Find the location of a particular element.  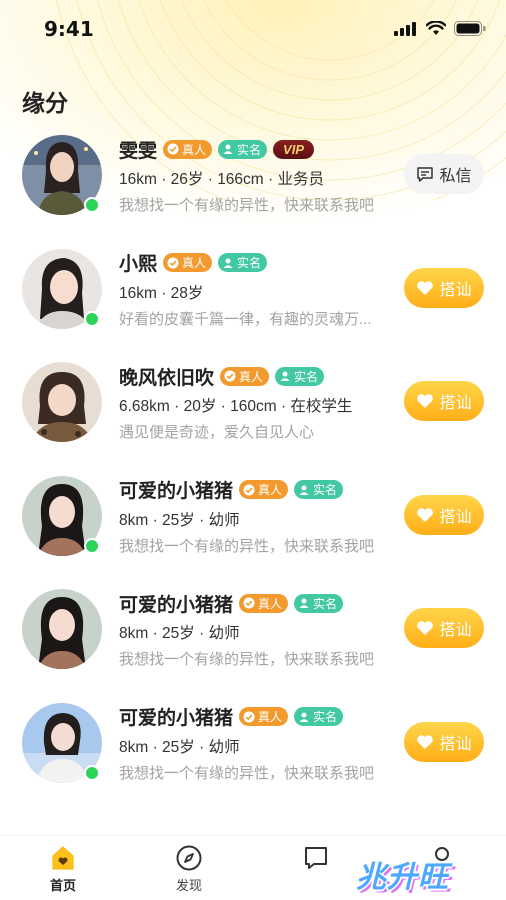

home-icon is located at coordinates (63, 858).